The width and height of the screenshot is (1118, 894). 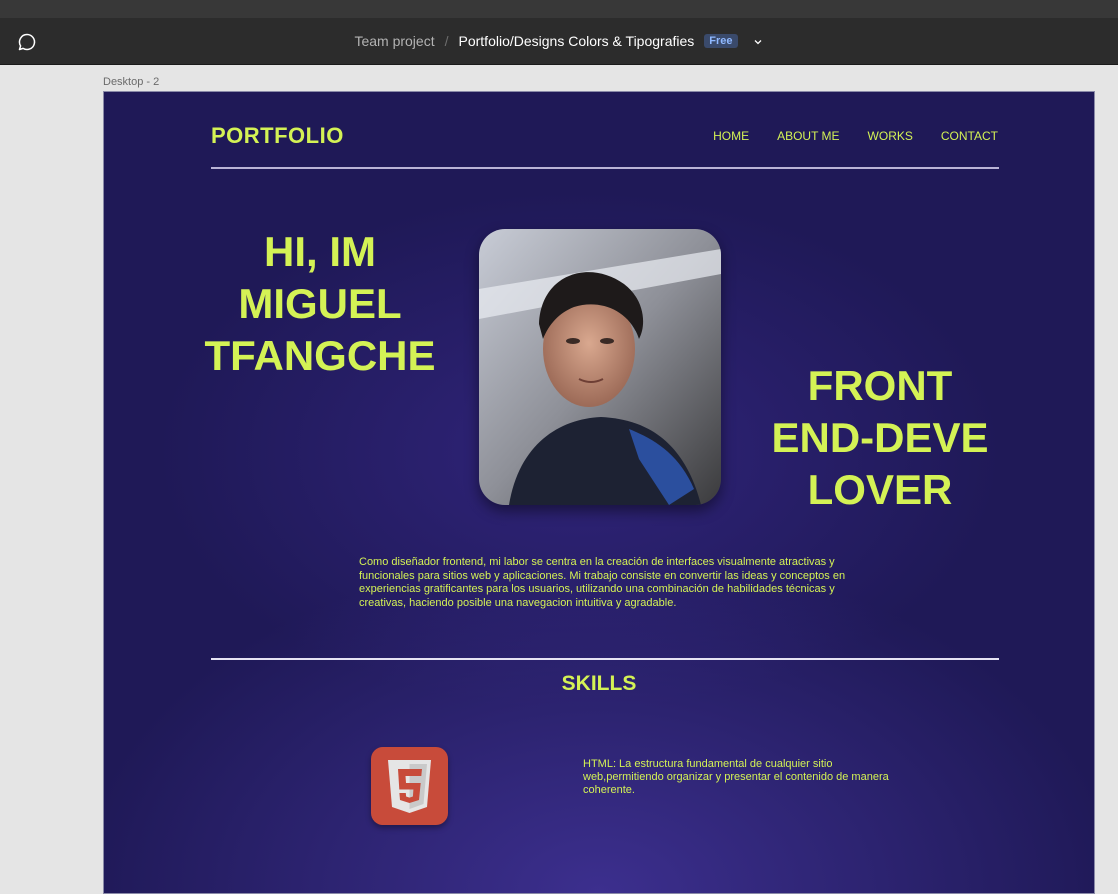 What do you see at coordinates (320, 355) in the screenshot?
I see `hero-greeting-line: TFANGCHE` at bounding box center [320, 355].